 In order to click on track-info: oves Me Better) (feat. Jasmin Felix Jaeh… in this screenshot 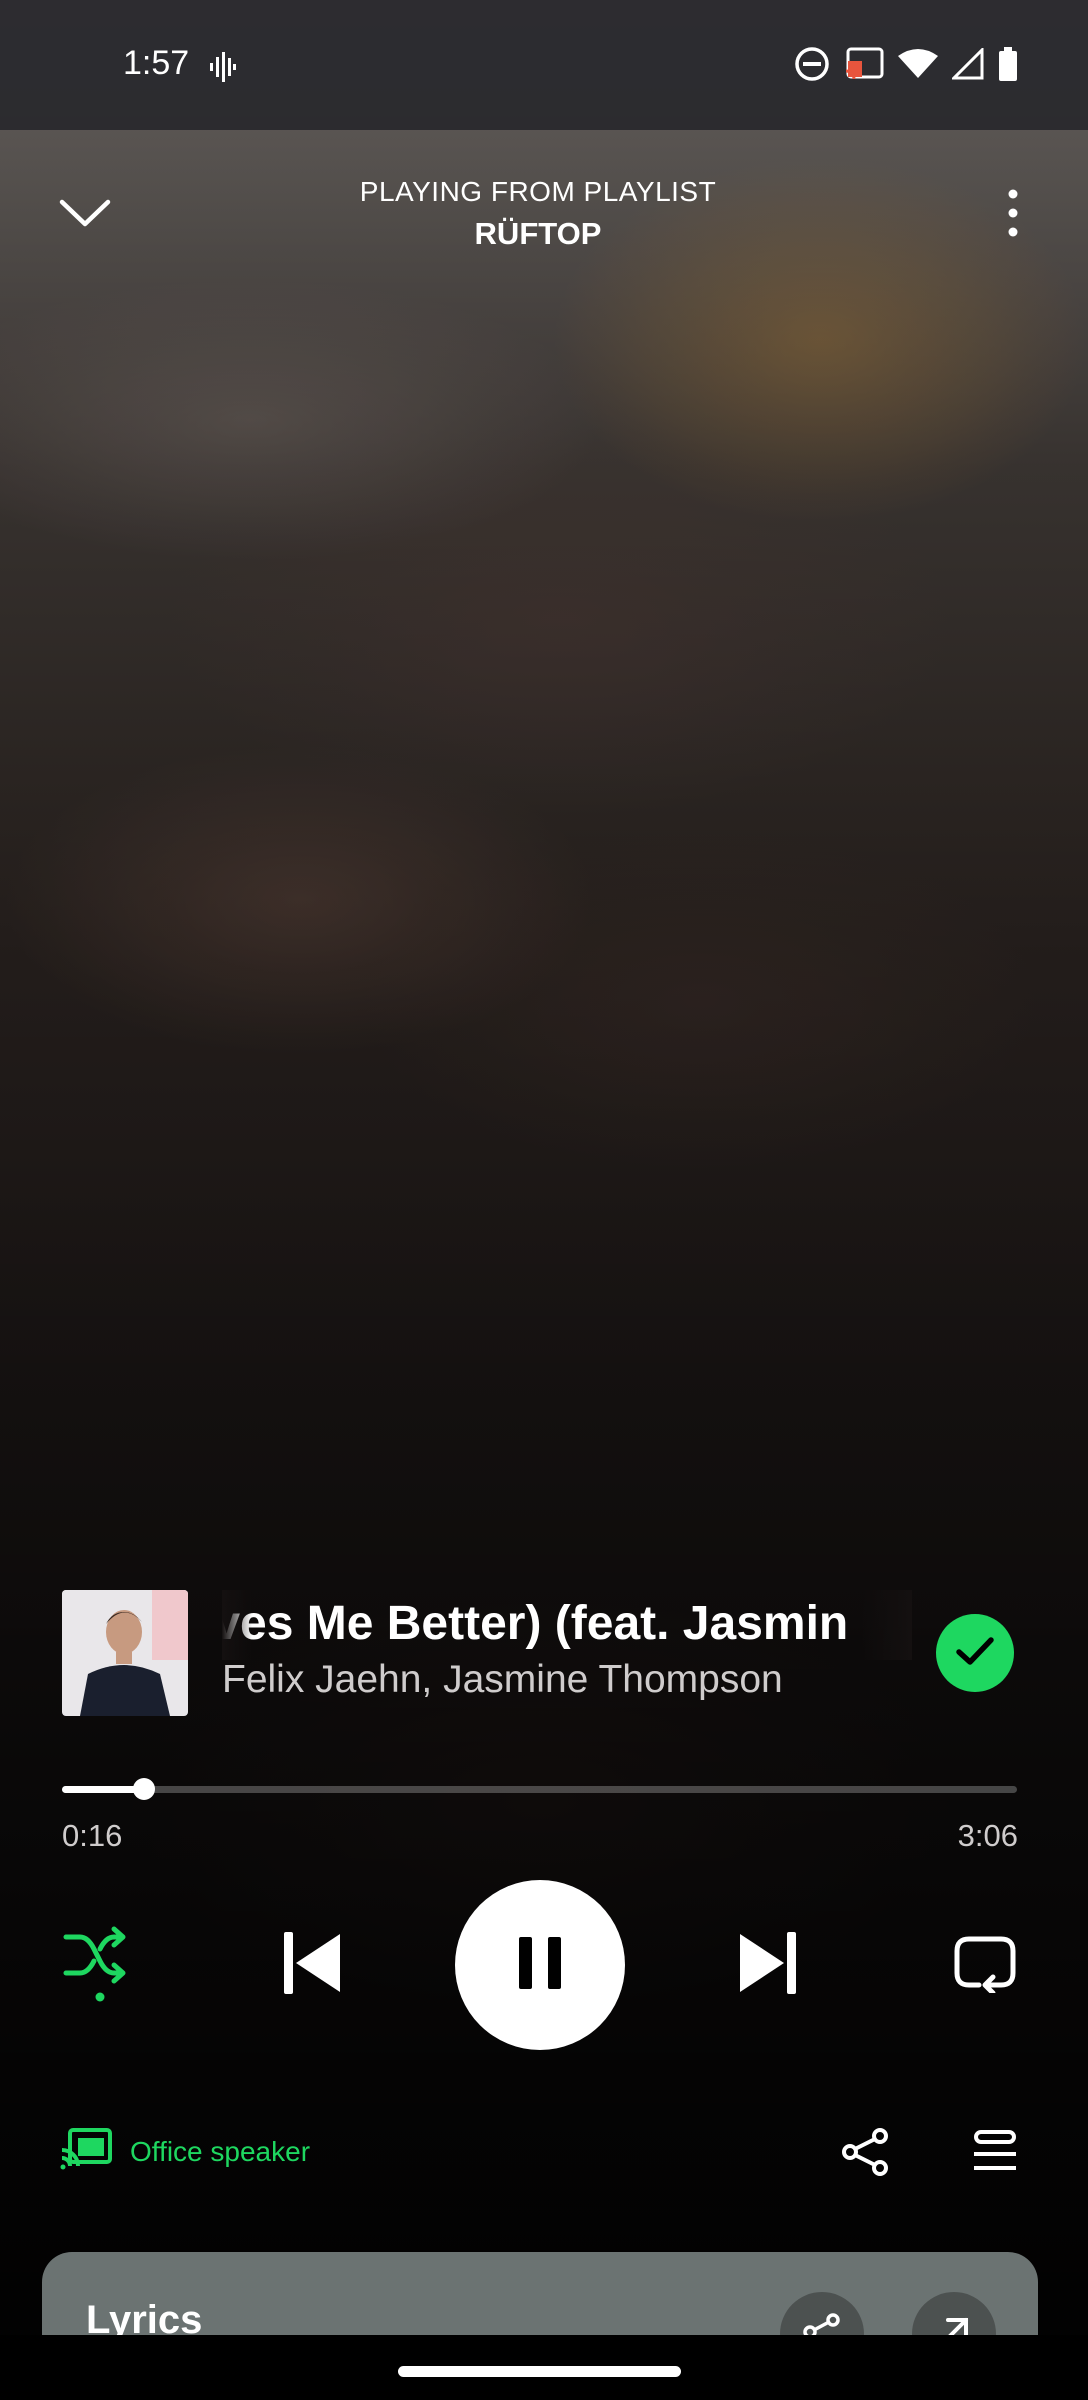, I will do `click(542, 1653)`.